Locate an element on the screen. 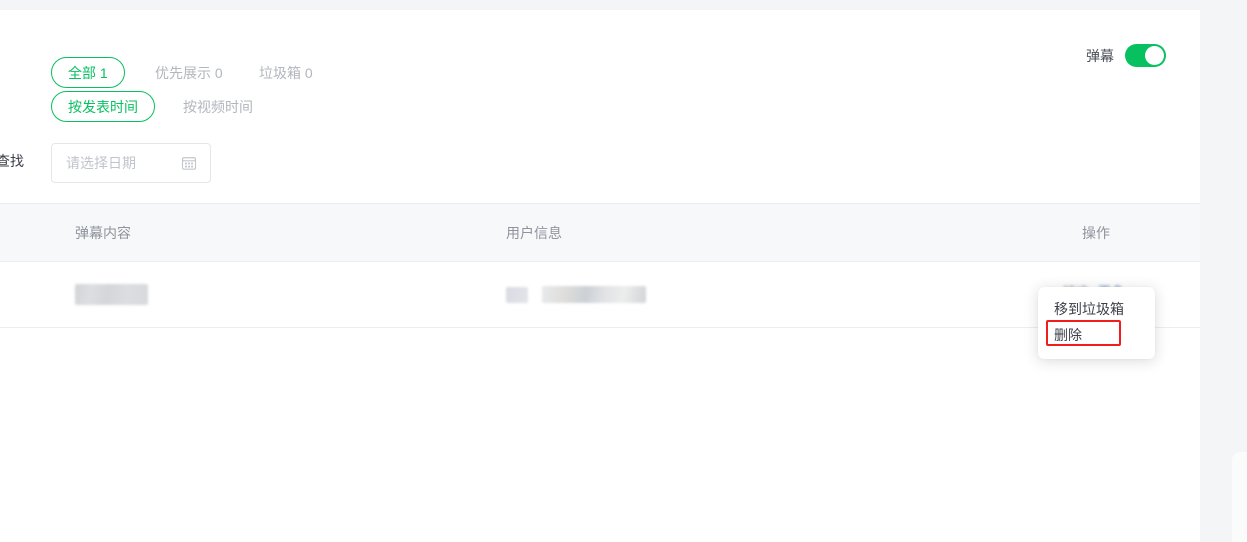 The width and height of the screenshot is (1247, 542). tab-trash: 垃圾箱 0 is located at coordinates (286, 72).